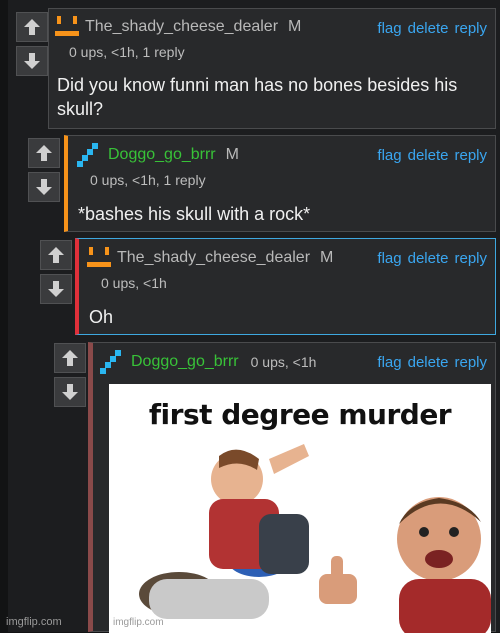 The image size is (500, 633). What do you see at coordinates (138, 622) in the screenshot?
I see `meme-watermark: imgflip.com` at bounding box center [138, 622].